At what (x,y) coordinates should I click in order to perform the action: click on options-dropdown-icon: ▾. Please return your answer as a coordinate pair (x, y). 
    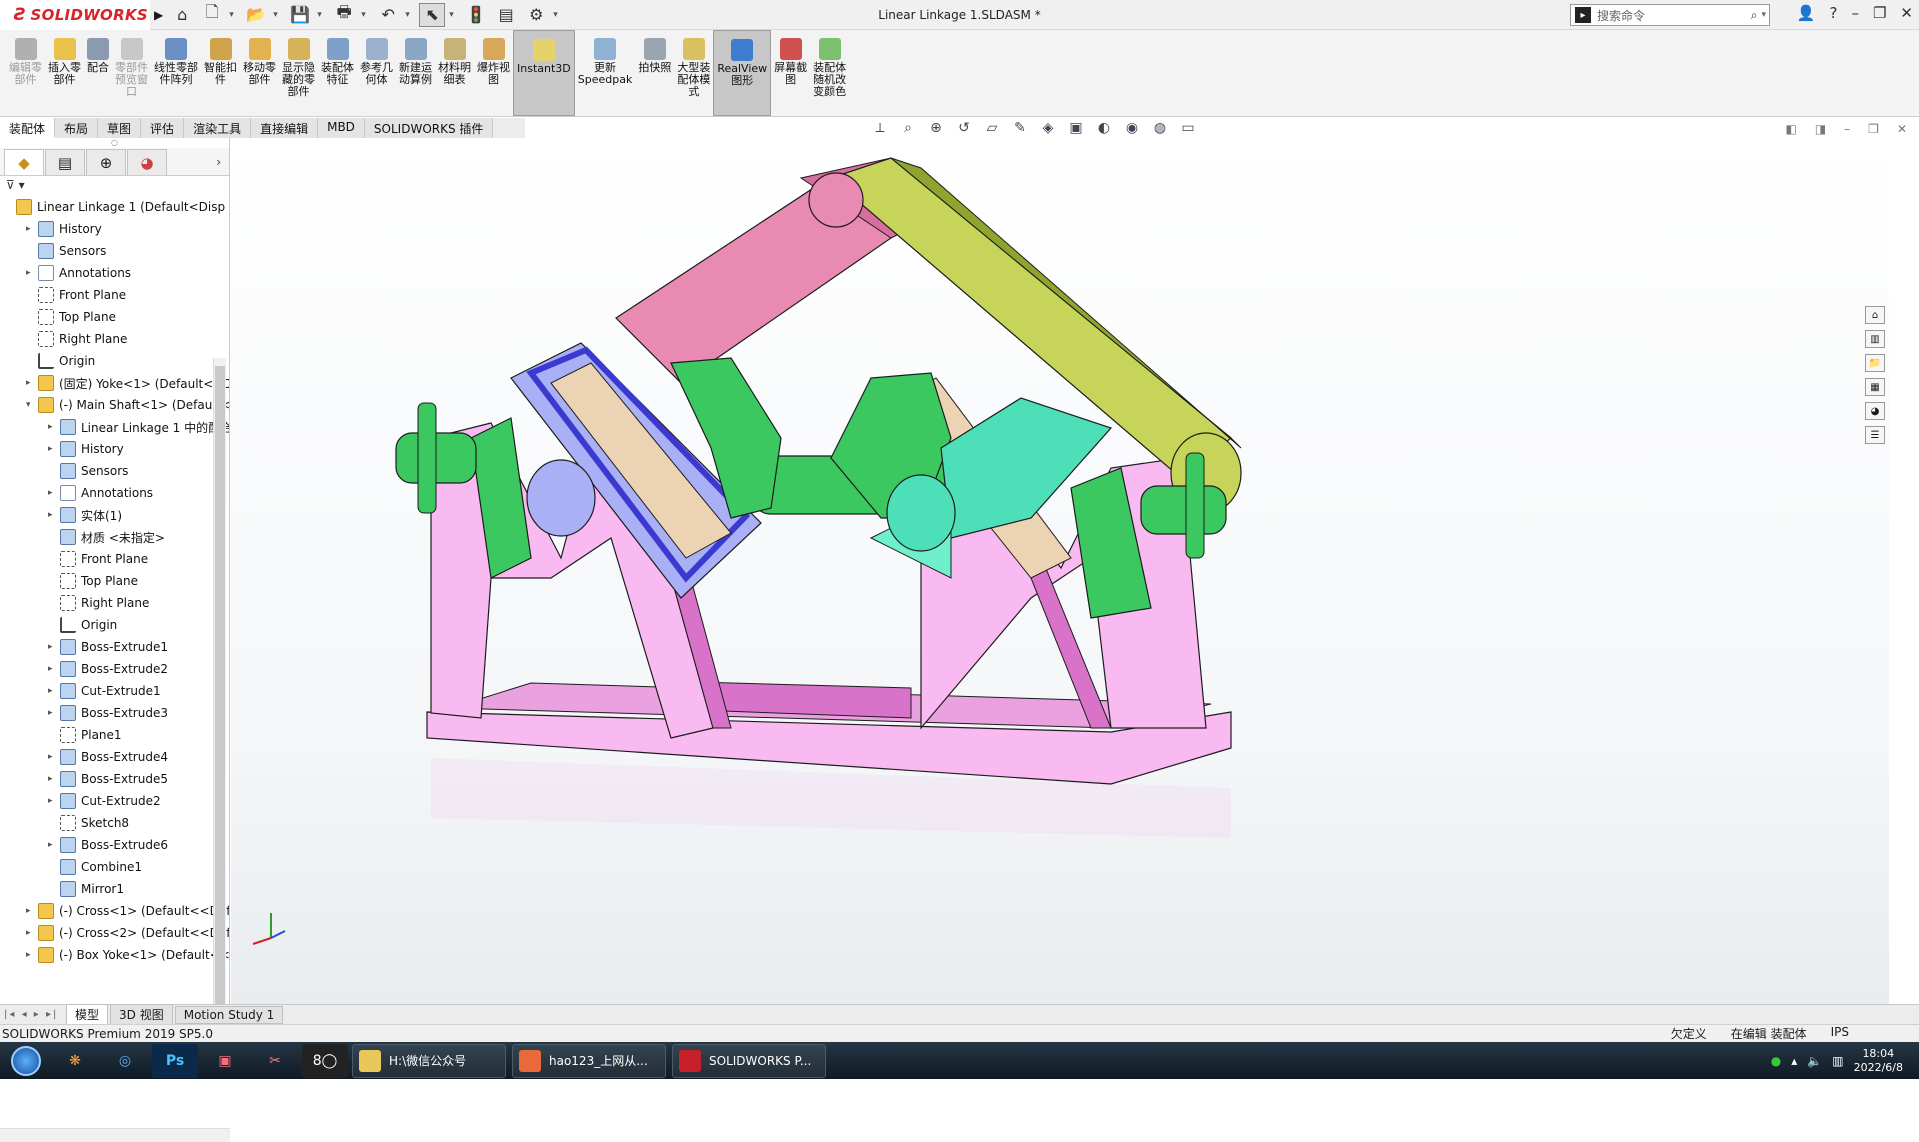
    Looking at the image, I should click on (558, 15).